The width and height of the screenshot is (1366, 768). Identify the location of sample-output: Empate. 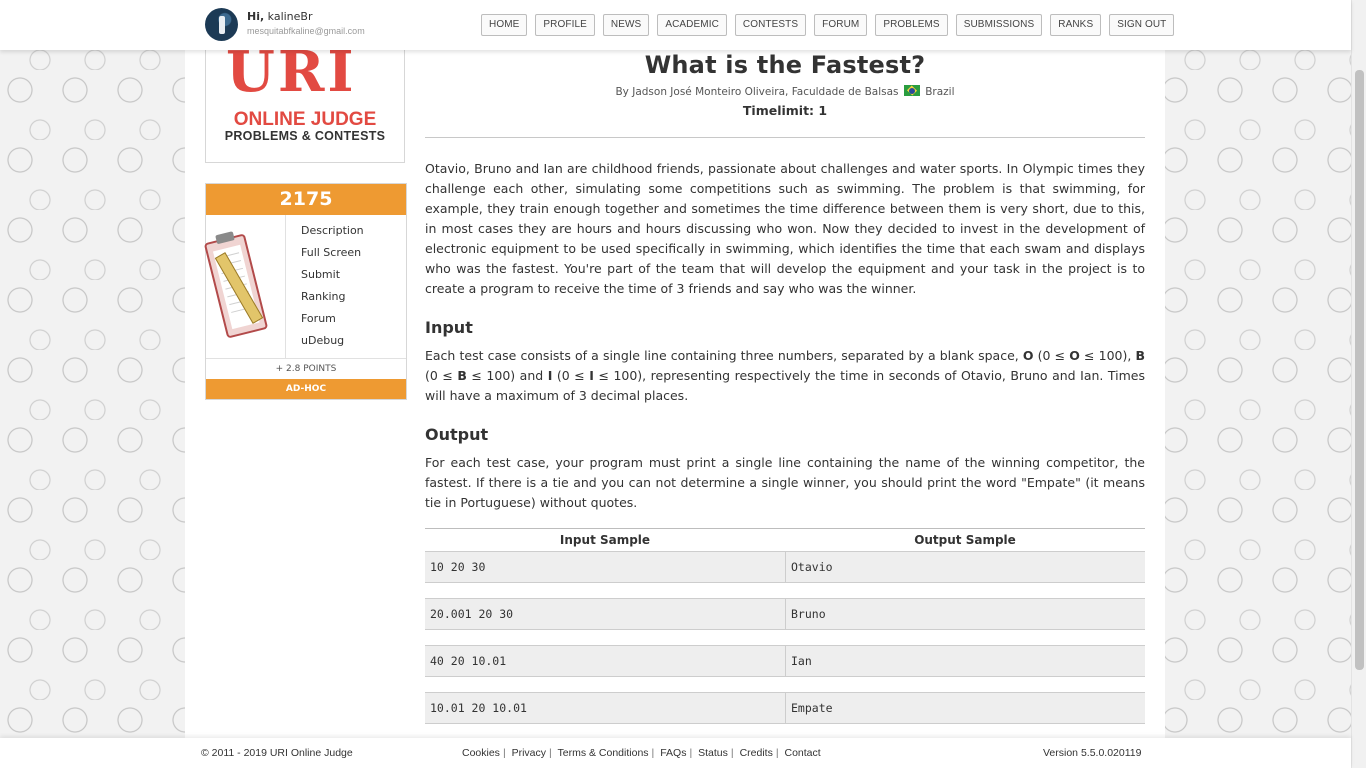
(965, 708).